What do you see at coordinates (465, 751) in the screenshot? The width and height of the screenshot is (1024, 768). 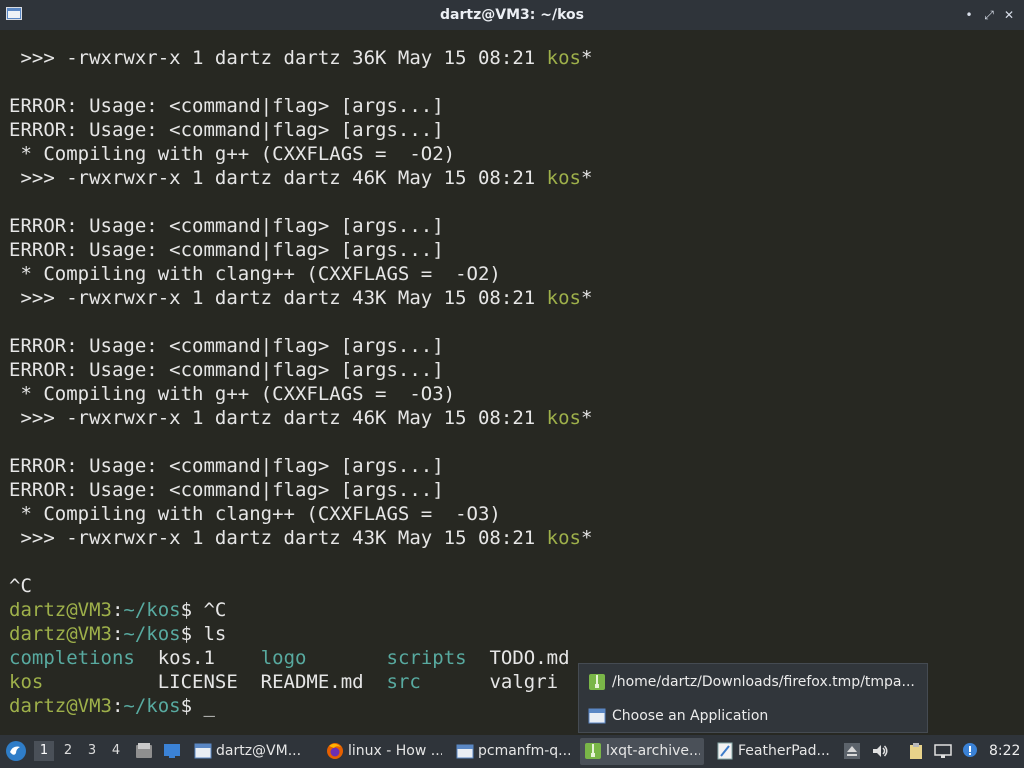 I see `folder-icon` at bounding box center [465, 751].